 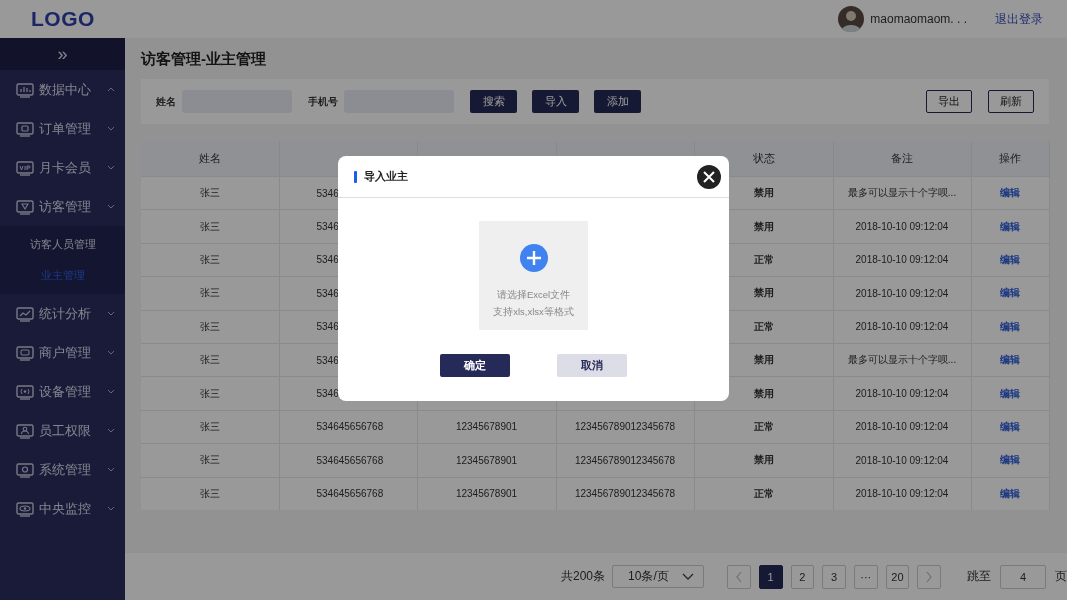 I want to click on outline-button: 导出, so click(x=949, y=101).